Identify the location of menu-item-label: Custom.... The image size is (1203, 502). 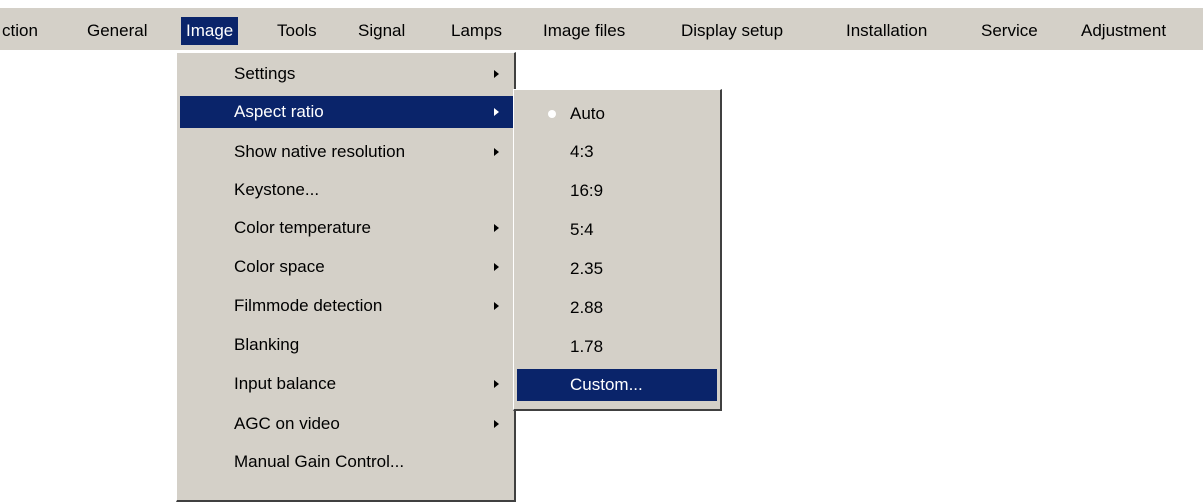
(606, 384).